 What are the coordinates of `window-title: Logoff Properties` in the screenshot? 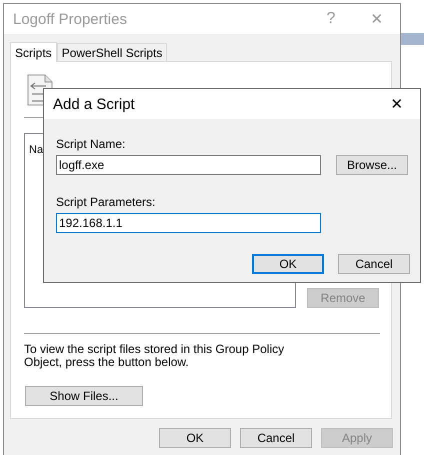 It's located at (70, 19).